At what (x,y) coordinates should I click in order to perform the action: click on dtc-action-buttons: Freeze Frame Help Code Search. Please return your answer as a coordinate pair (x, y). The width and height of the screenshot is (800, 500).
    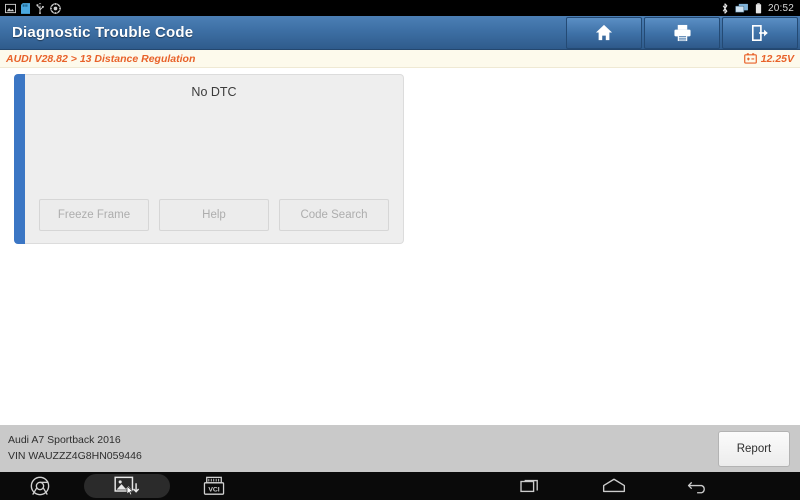
    Looking at the image, I should click on (214, 215).